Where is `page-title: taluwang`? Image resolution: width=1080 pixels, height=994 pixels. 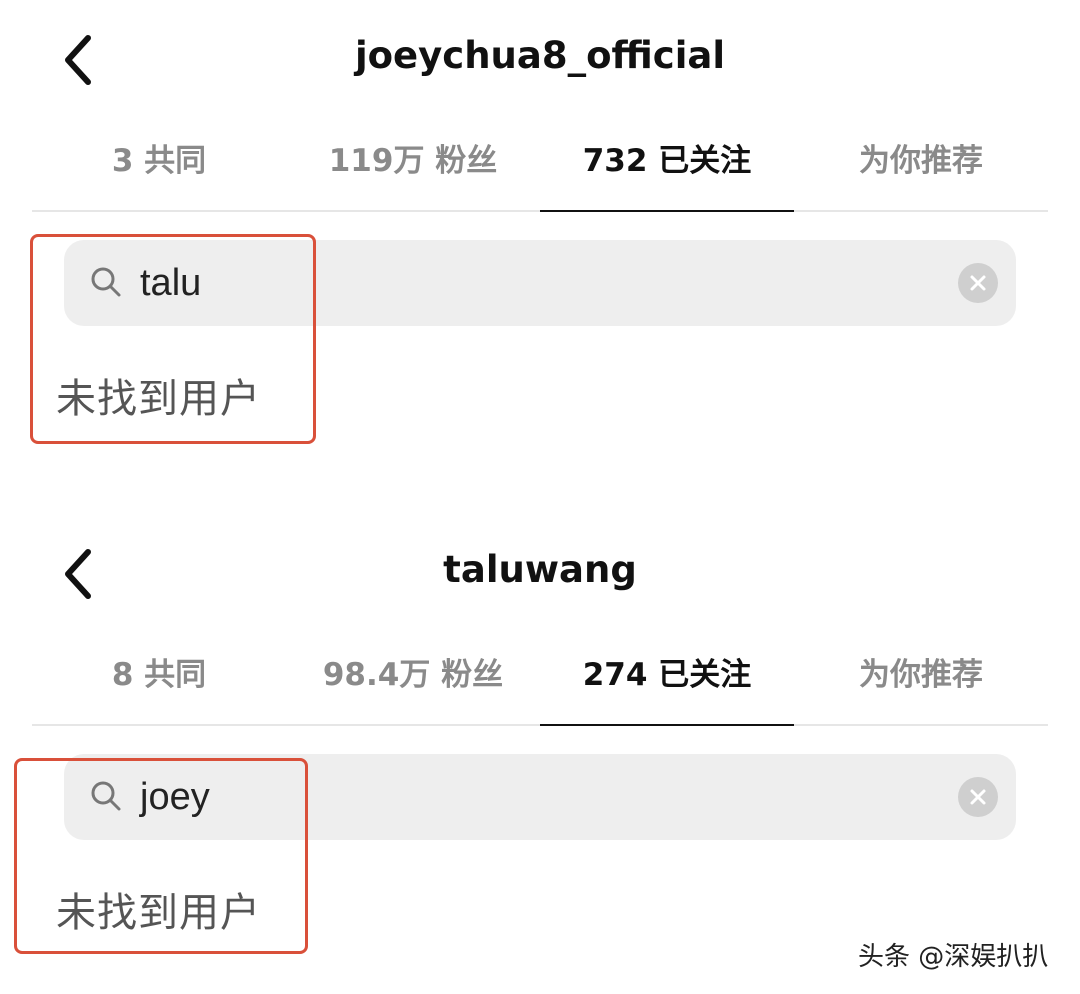
page-title: taluwang is located at coordinates (540, 569).